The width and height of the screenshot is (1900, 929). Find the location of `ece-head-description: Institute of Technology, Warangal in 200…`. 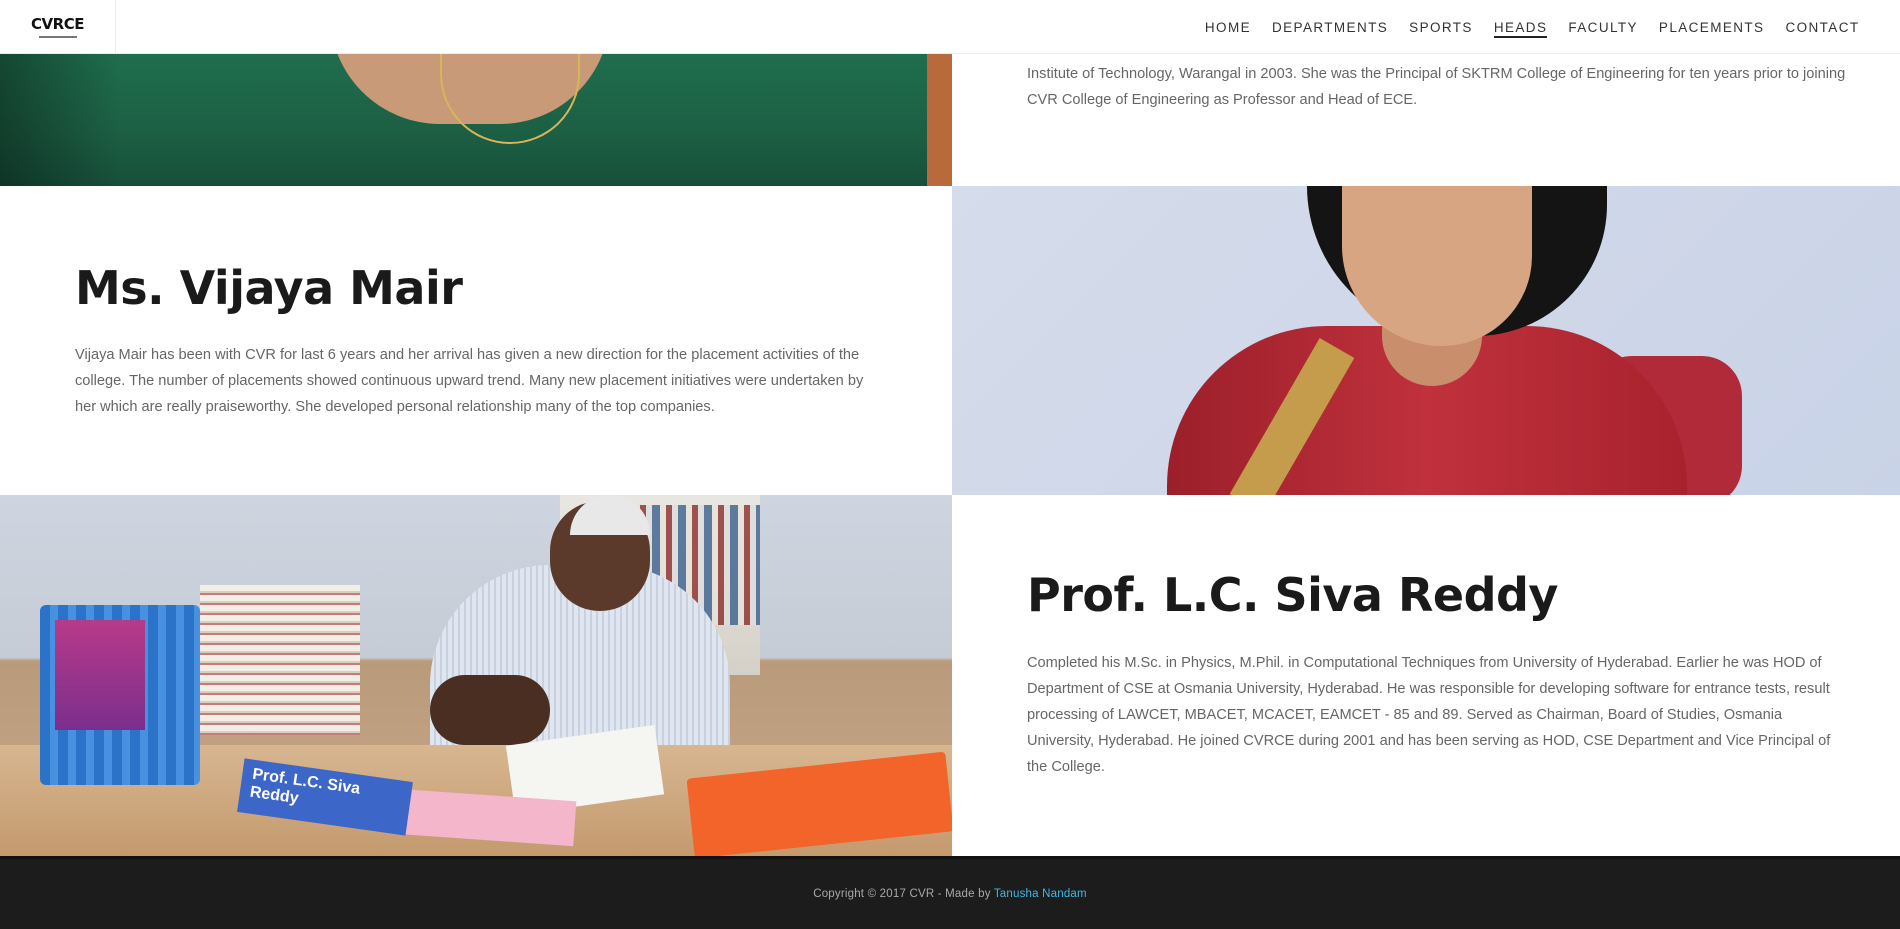

ece-head-description: Institute of Technology, Warangal in 200… is located at coordinates (1436, 87).